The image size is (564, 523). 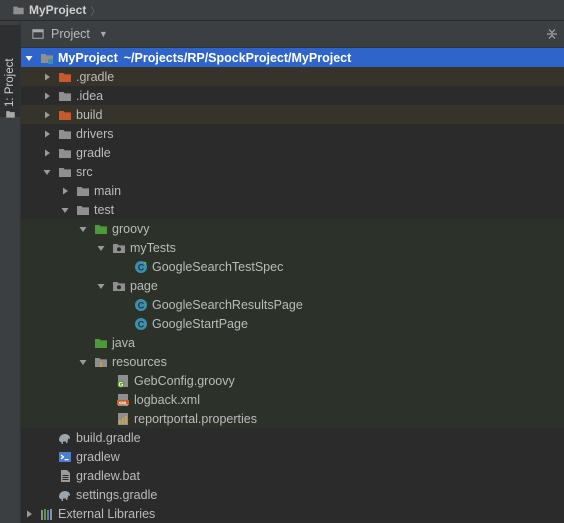 What do you see at coordinates (552, 34) in the screenshot?
I see `collapse-all-icon` at bounding box center [552, 34].